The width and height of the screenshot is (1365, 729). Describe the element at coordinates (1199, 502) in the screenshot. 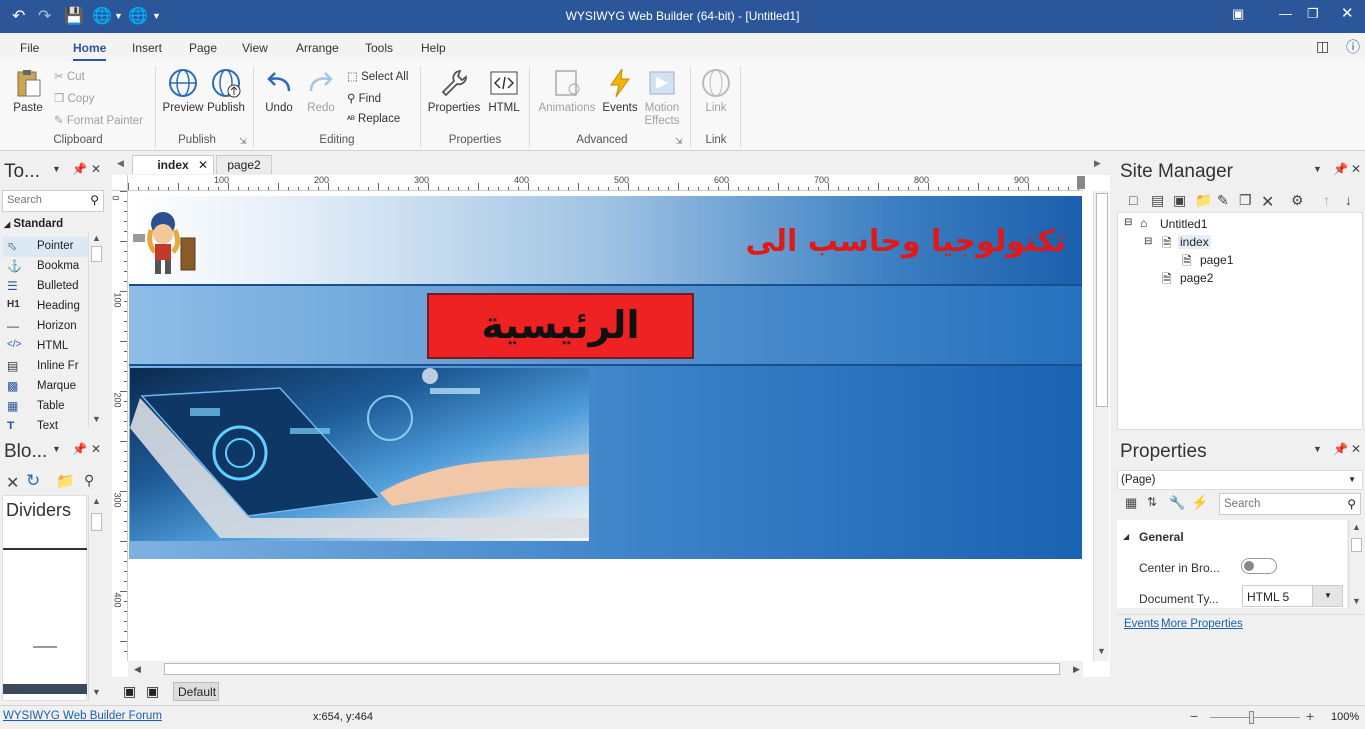

I see `events-lightning-icon: ⚡` at that location.